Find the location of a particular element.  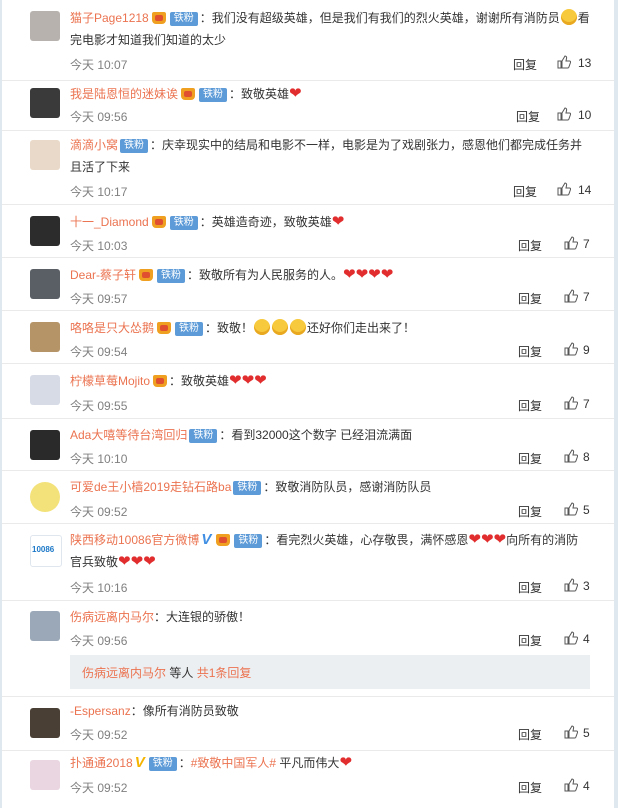

comment-body: ： is located at coordinates (184, 763).